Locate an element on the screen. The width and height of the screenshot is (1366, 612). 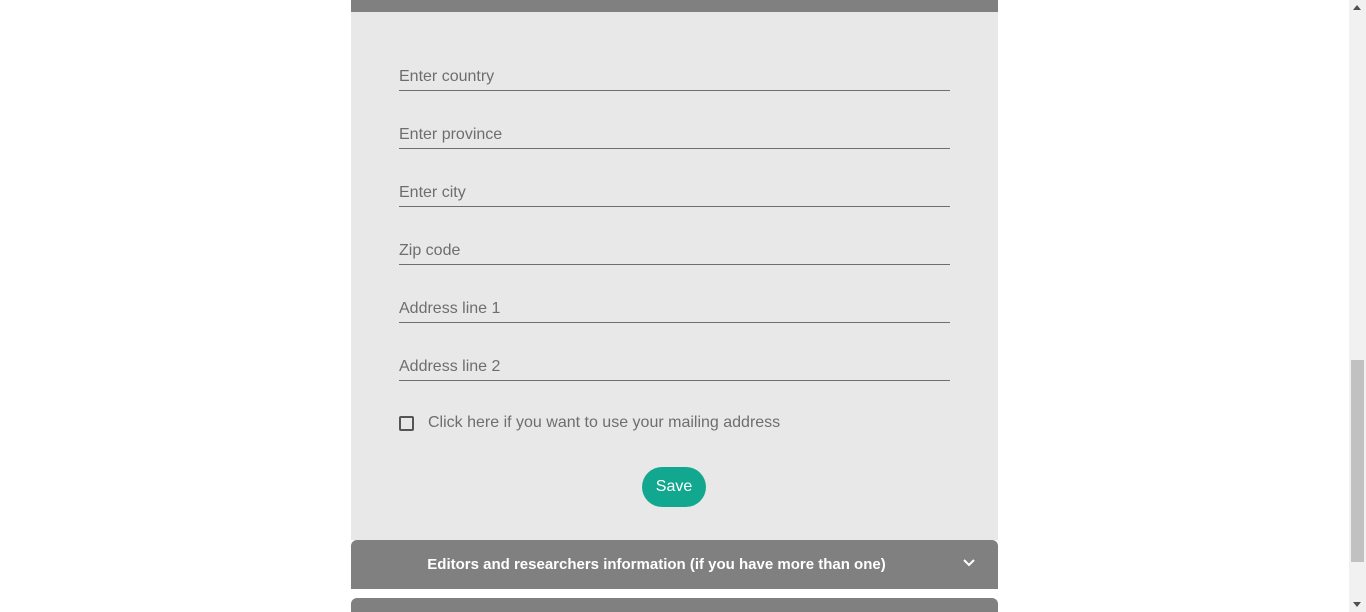
vertical-scrollbar is located at coordinates (1357, 306).